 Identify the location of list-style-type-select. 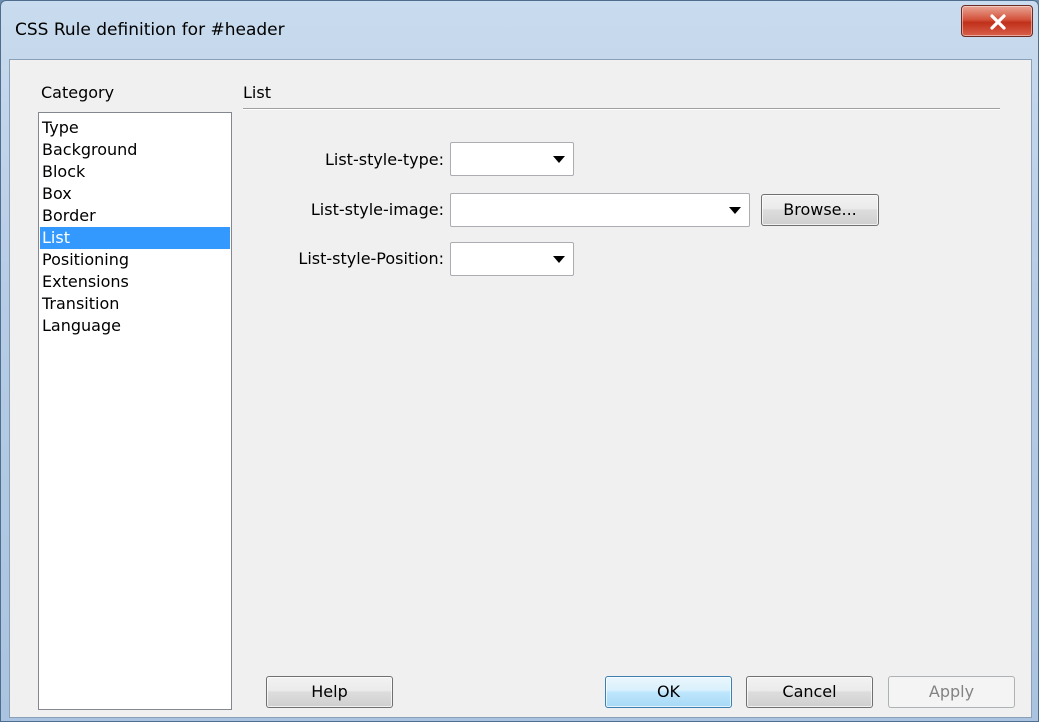
(512, 159).